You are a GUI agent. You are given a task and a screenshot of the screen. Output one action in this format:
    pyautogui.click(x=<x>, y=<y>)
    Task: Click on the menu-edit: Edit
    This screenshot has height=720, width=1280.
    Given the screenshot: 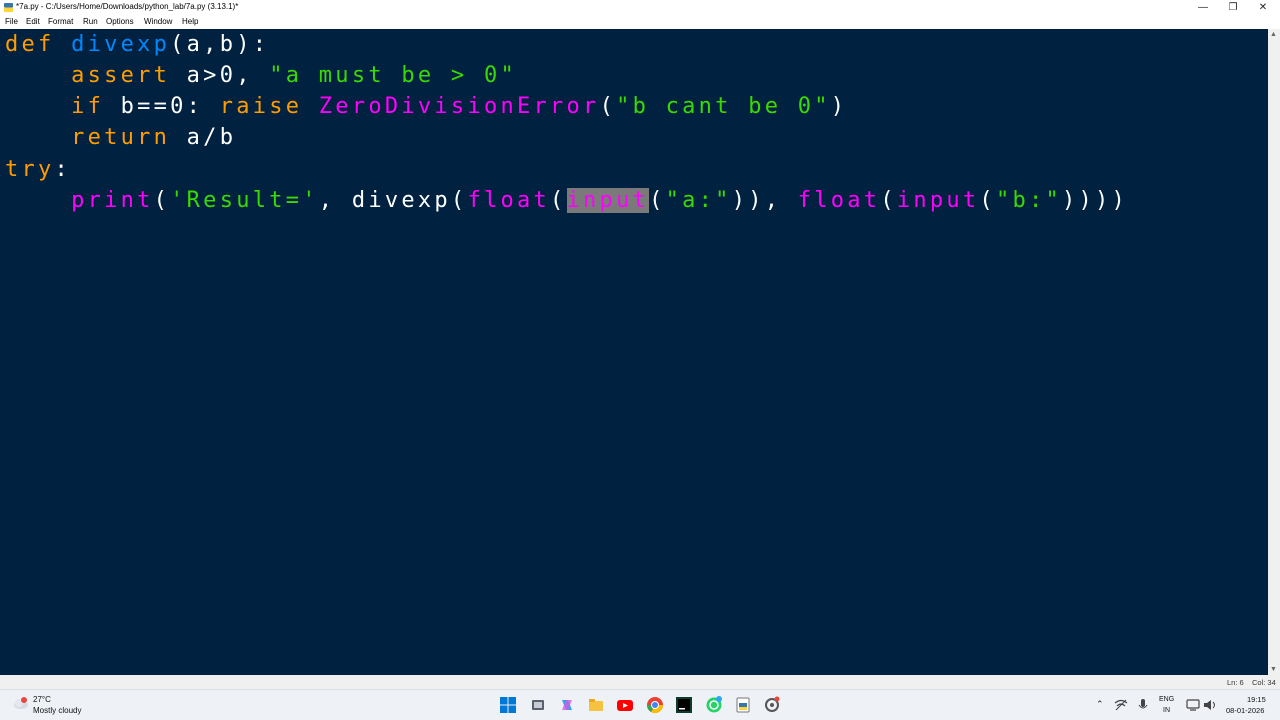 What is the action you would take?
    pyautogui.click(x=33, y=21)
    